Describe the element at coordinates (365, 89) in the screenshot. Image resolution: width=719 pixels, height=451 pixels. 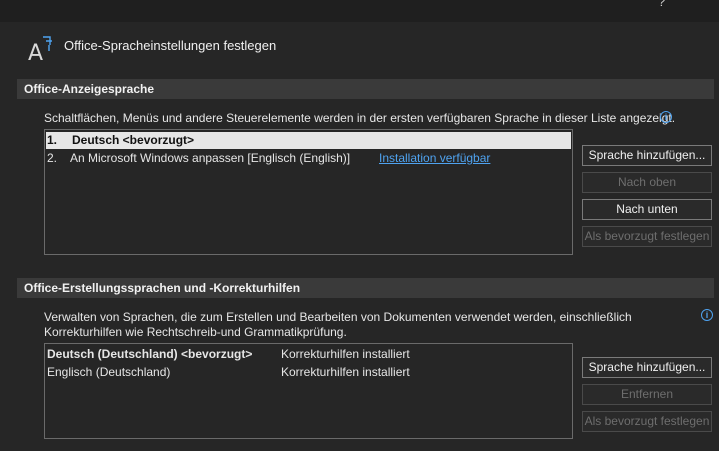
I see `display-language-heading: Office-Anzeigesprache` at that location.